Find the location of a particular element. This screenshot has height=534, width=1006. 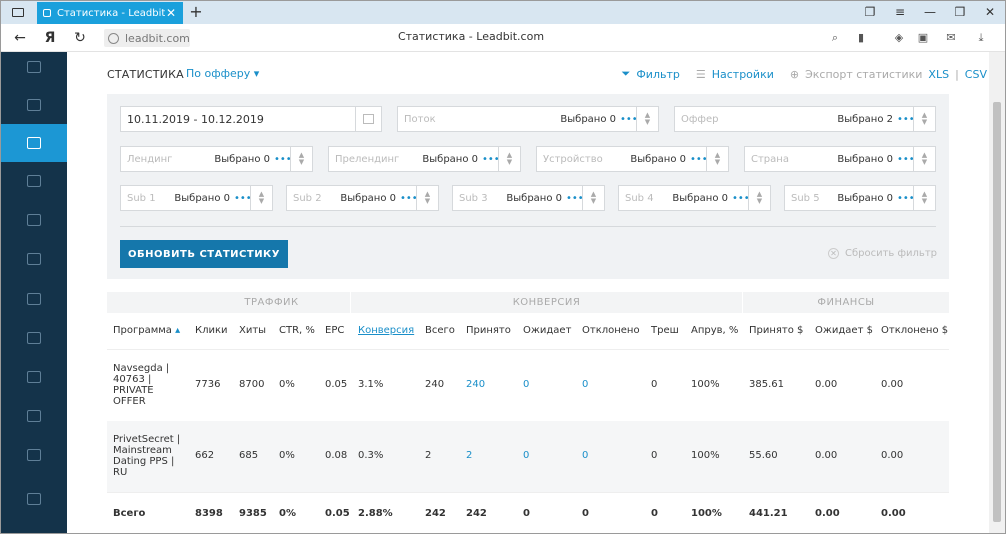

filter-landing: Лендинг Выбрано 0 ••• ▲ ▼ is located at coordinates (216, 159).